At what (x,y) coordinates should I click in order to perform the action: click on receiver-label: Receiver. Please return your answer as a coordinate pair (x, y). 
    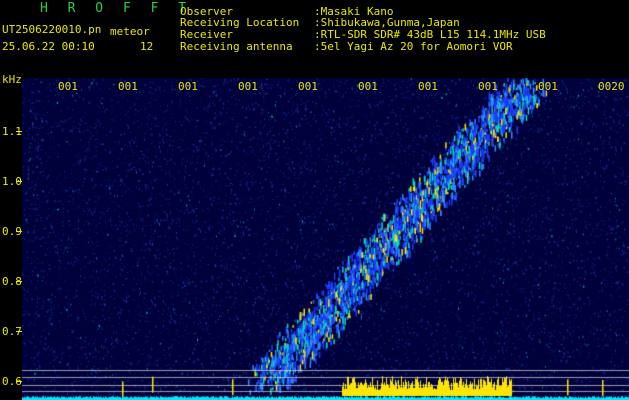
    Looking at the image, I should click on (206, 34).